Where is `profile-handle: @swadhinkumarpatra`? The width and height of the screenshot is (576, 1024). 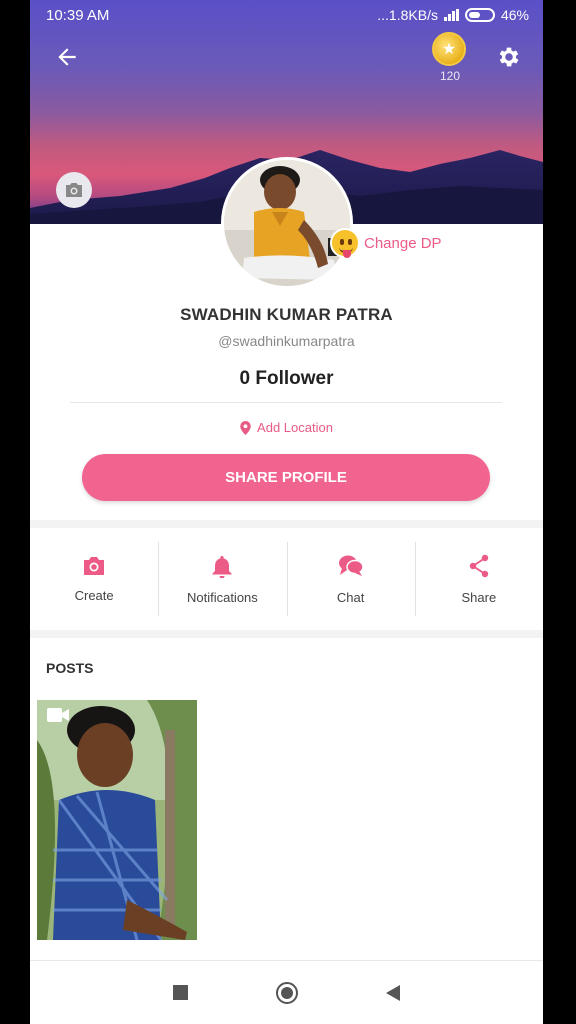
profile-handle: @swadhinkumarpatra is located at coordinates (286, 341).